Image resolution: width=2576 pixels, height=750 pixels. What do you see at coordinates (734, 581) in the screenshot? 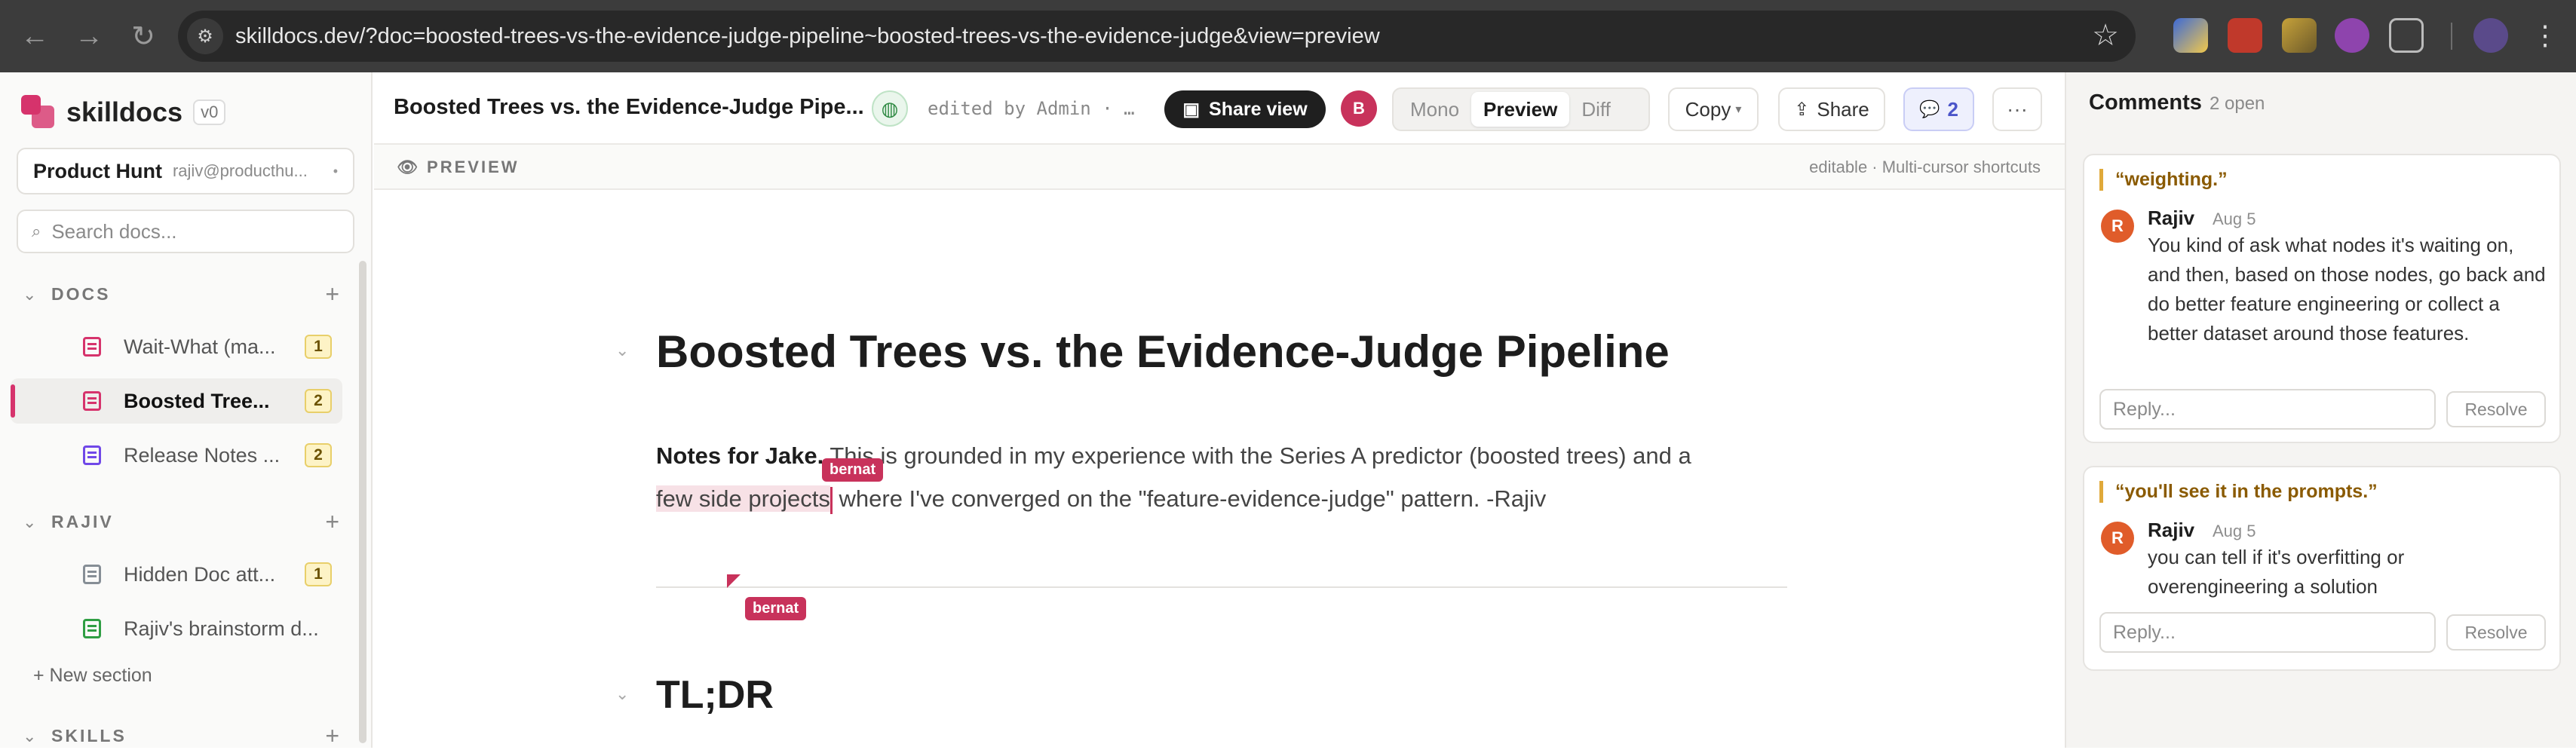
I see `remote-pointer-icon` at bounding box center [734, 581].